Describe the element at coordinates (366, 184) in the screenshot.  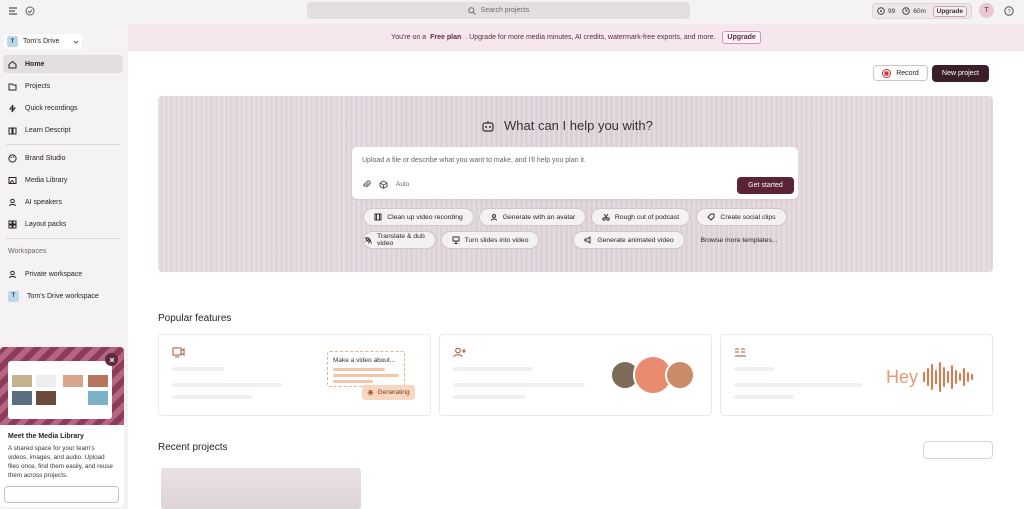
I see `paperclip-icon` at that location.